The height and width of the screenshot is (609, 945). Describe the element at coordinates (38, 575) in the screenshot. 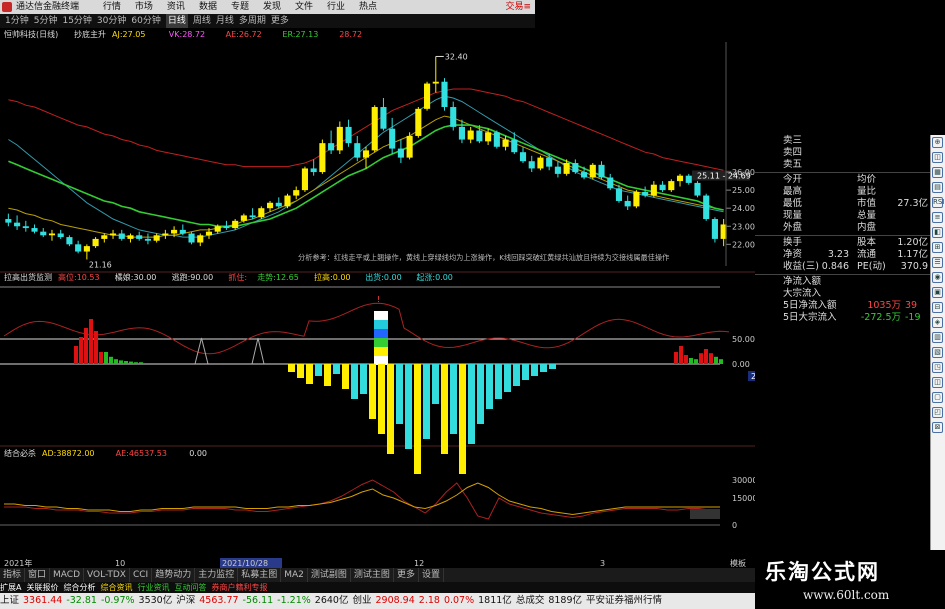

I see `indicator-tab-1: 窗口` at that location.